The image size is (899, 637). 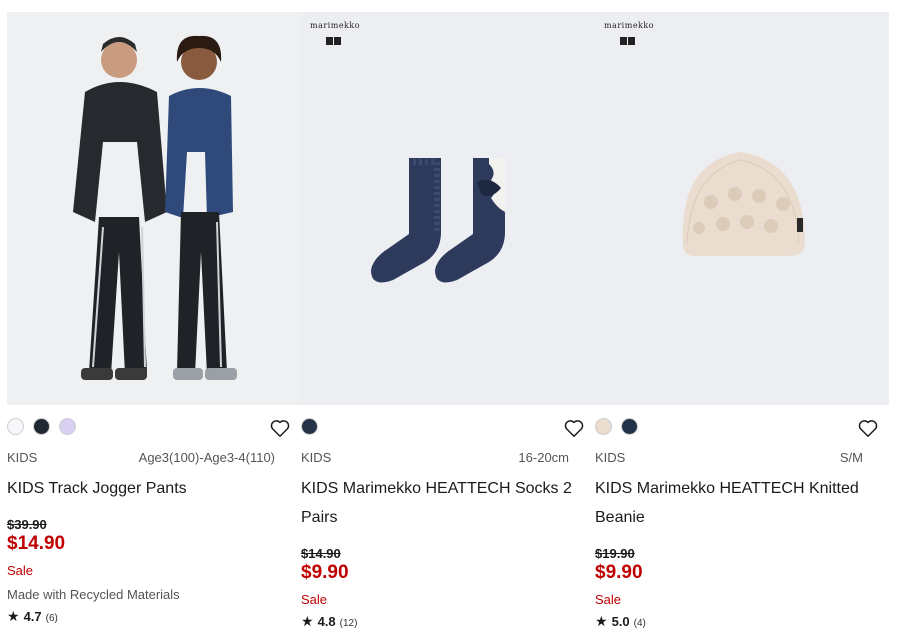 What do you see at coordinates (441, 621) in the screenshot?
I see `product-rating: ★ 4.8 (12)` at bounding box center [441, 621].